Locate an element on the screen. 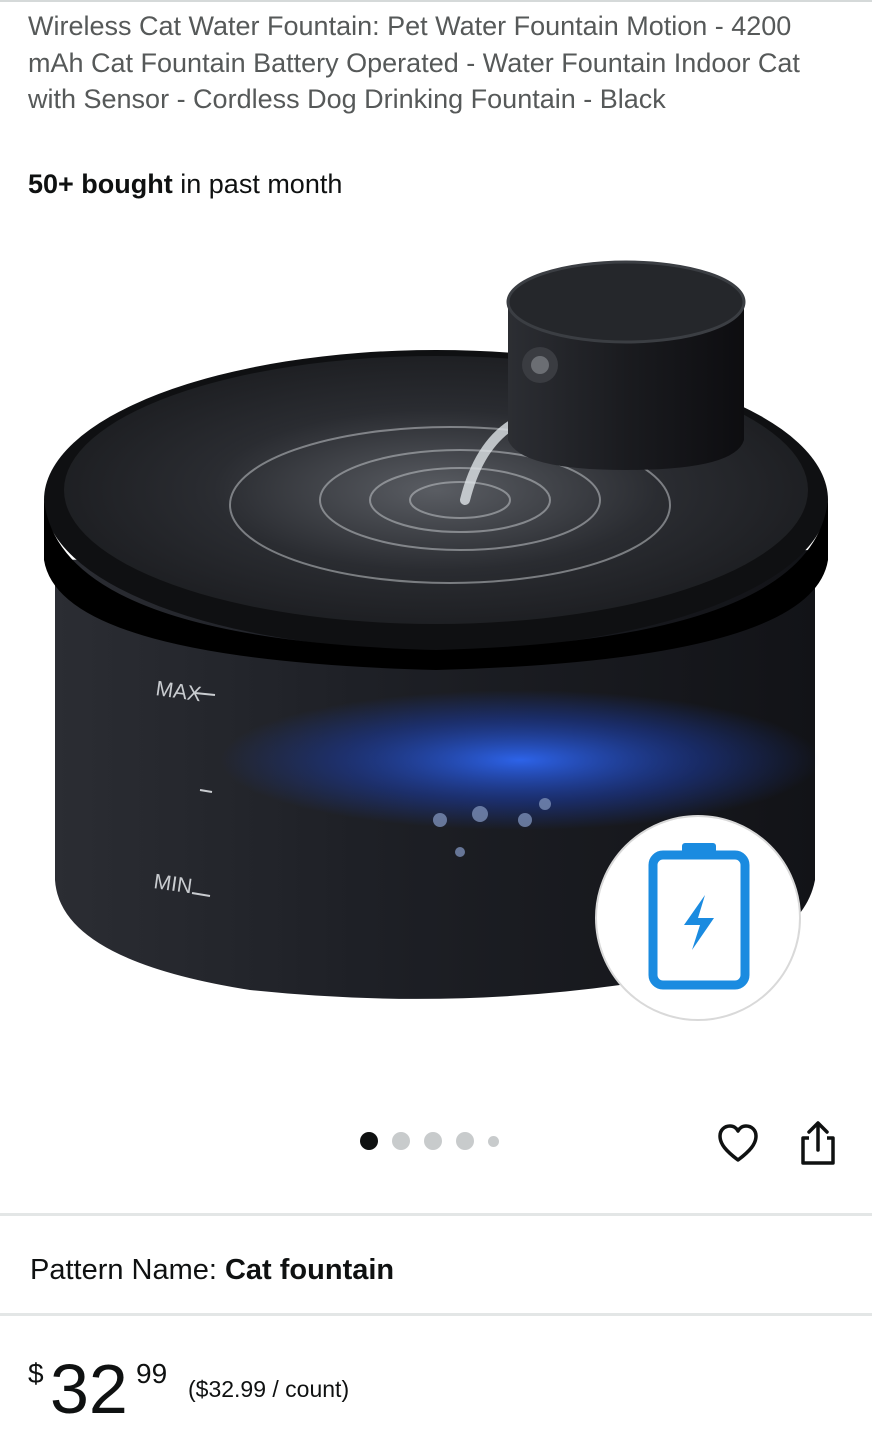  share-button is located at coordinates (818, 1143).